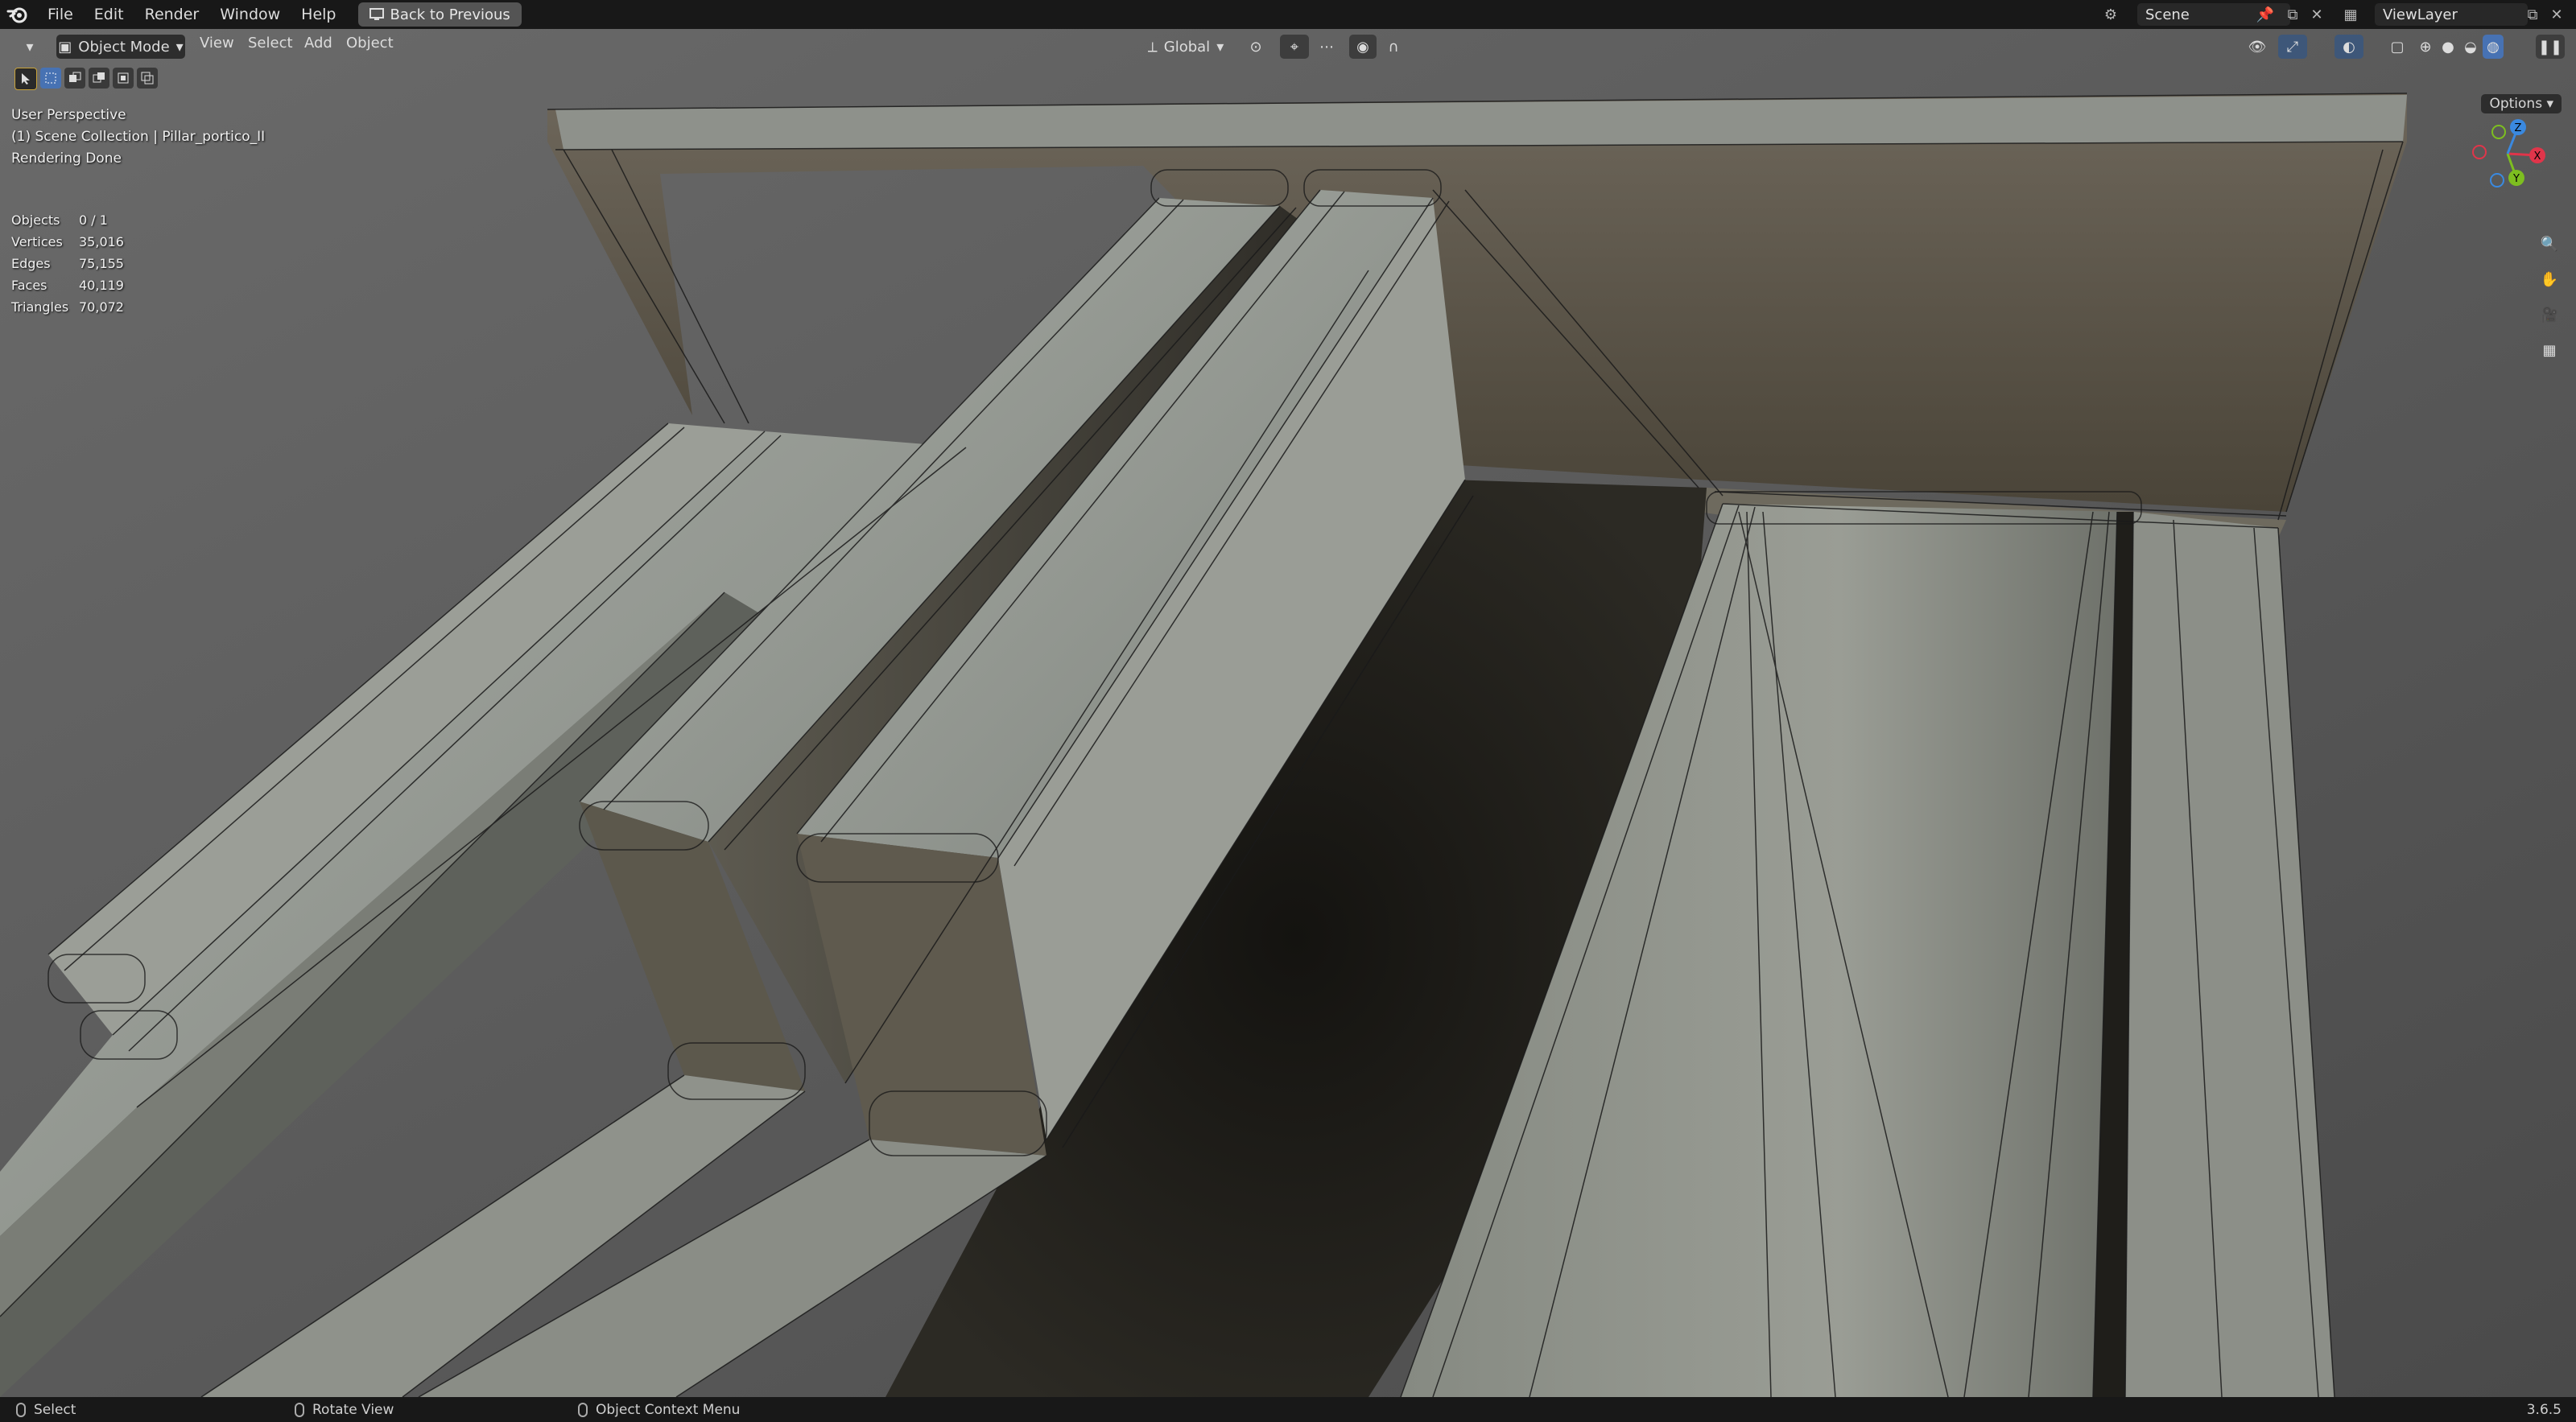  I want to click on menu-render: Render, so click(172, 15).